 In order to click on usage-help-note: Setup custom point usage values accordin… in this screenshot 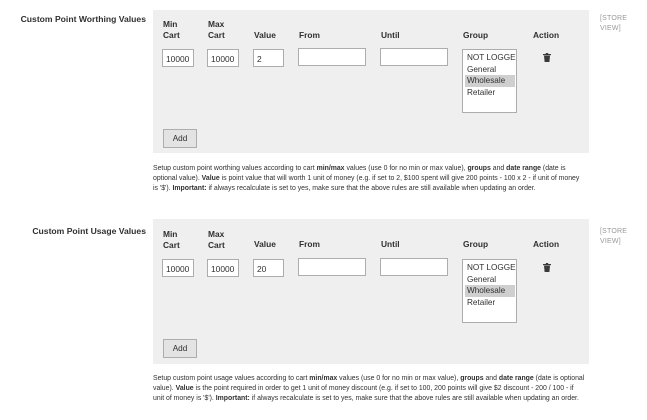, I will do `click(369, 389)`.